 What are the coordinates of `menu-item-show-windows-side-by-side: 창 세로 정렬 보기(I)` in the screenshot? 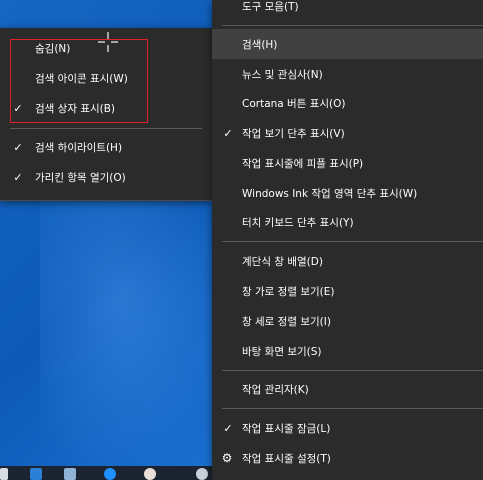 It's located at (347, 321).